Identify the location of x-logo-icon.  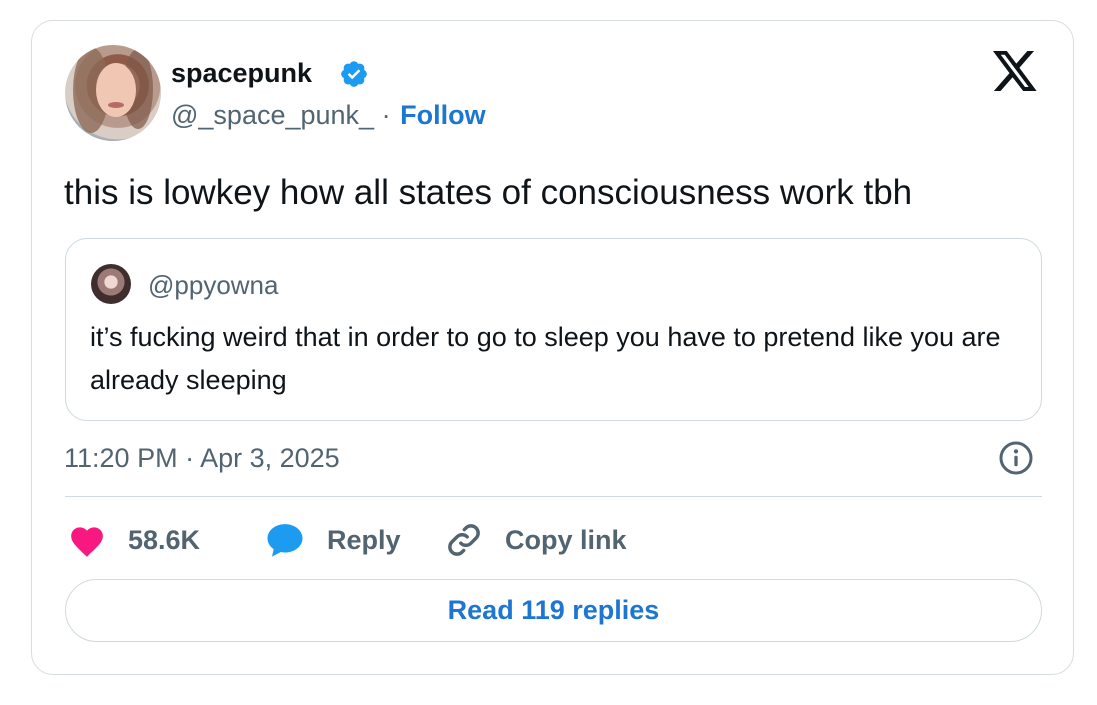
(1016, 71).